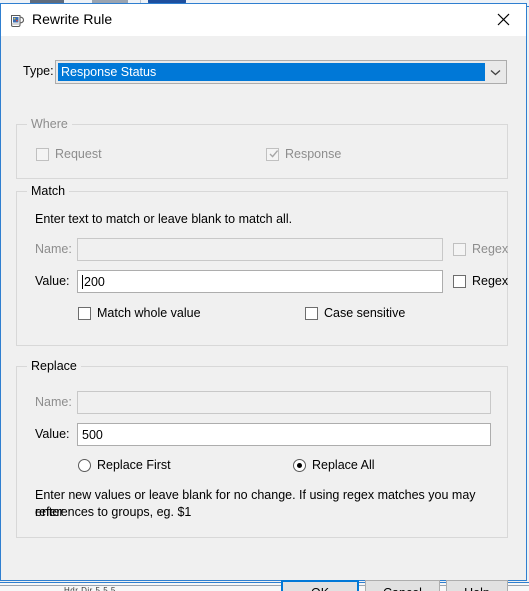 Image resolution: width=529 pixels, height=591 pixels. Describe the element at coordinates (311, 313) in the screenshot. I see `checkbox-case-sensitive-box` at that location.